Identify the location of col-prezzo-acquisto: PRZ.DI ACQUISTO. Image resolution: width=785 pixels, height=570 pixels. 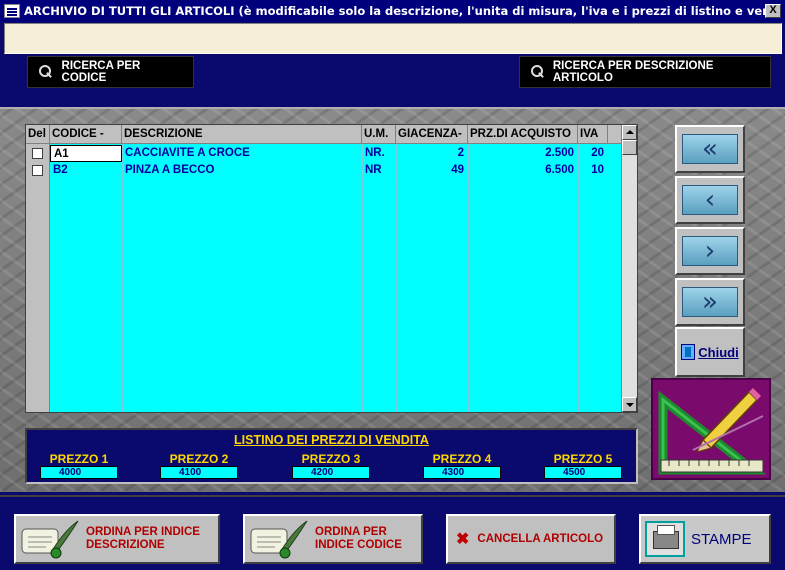
(523, 134).